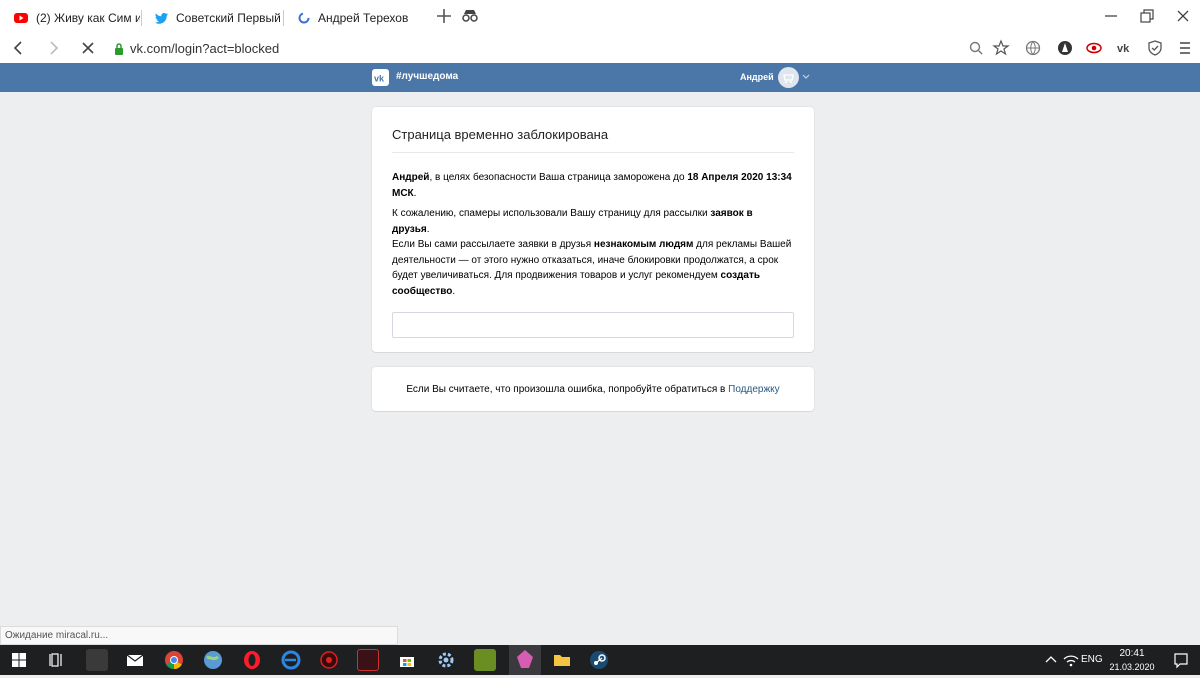 The image size is (1200, 678). I want to click on steam-icon, so click(599, 660).